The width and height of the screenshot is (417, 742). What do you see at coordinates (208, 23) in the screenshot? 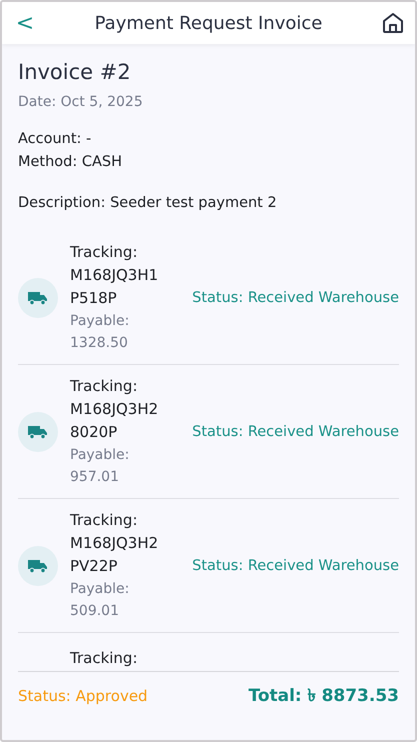
I see `page-title: Payment Request Invoice` at bounding box center [208, 23].